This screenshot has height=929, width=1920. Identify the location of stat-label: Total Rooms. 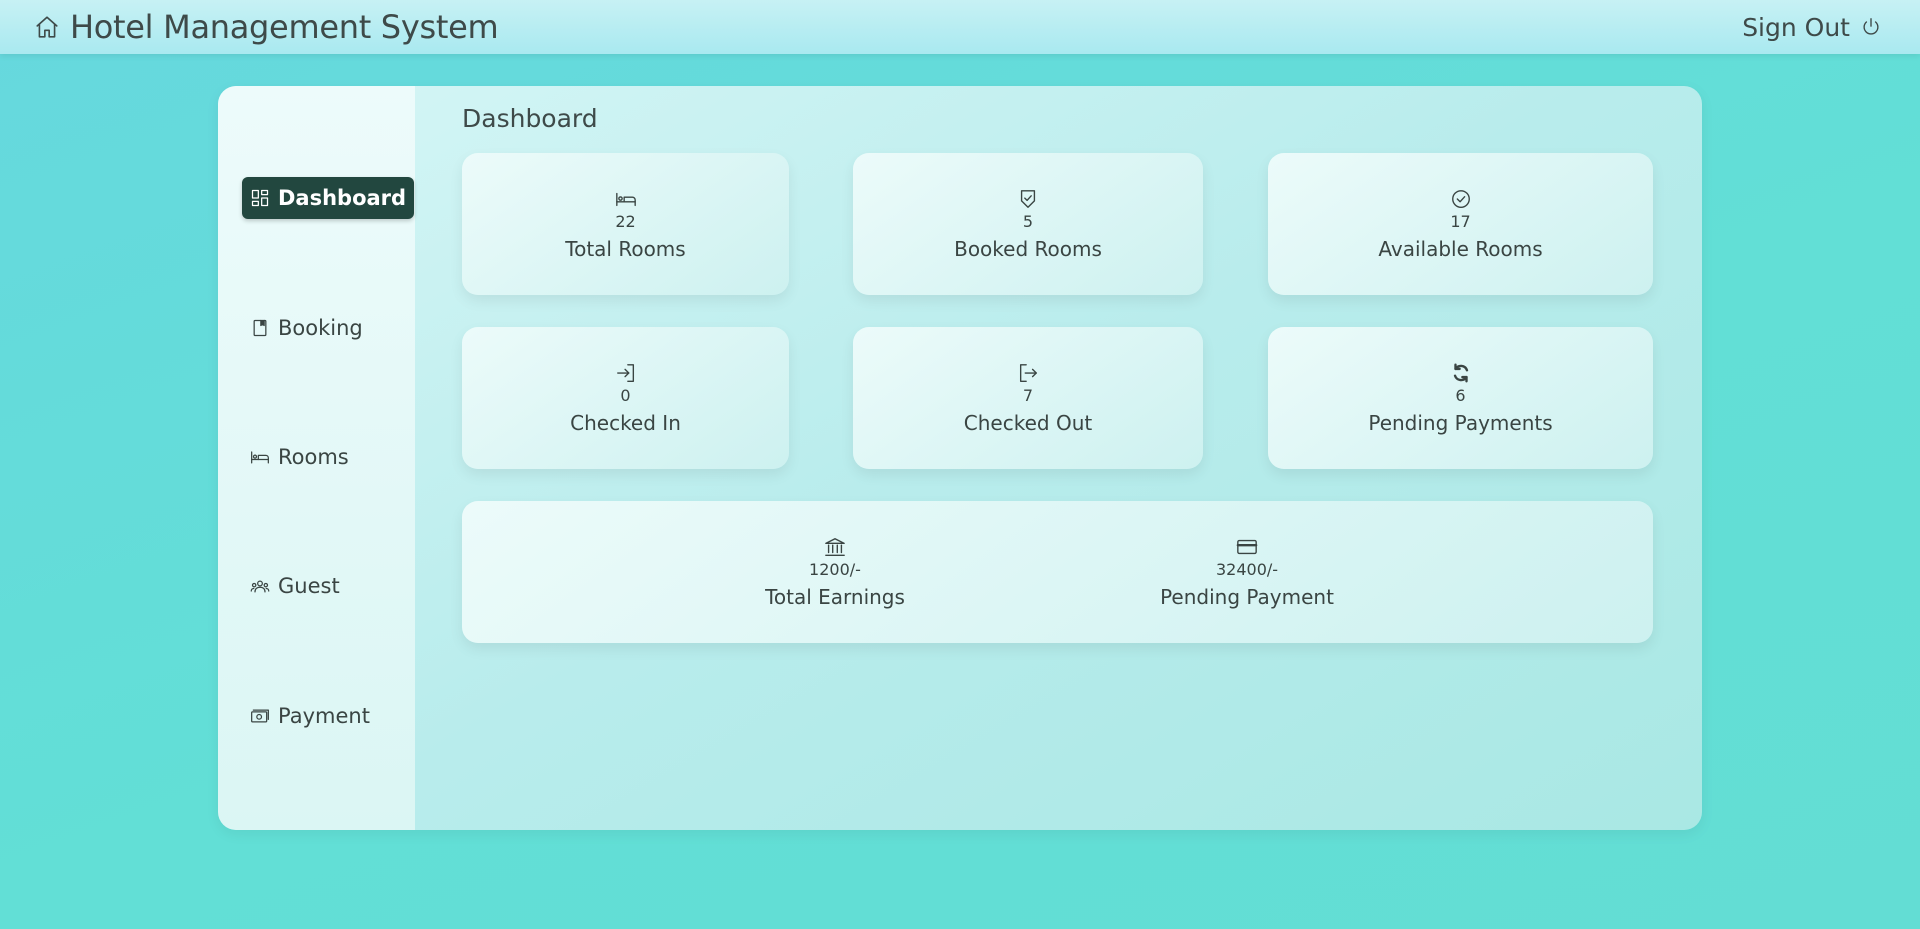
(625, 248).